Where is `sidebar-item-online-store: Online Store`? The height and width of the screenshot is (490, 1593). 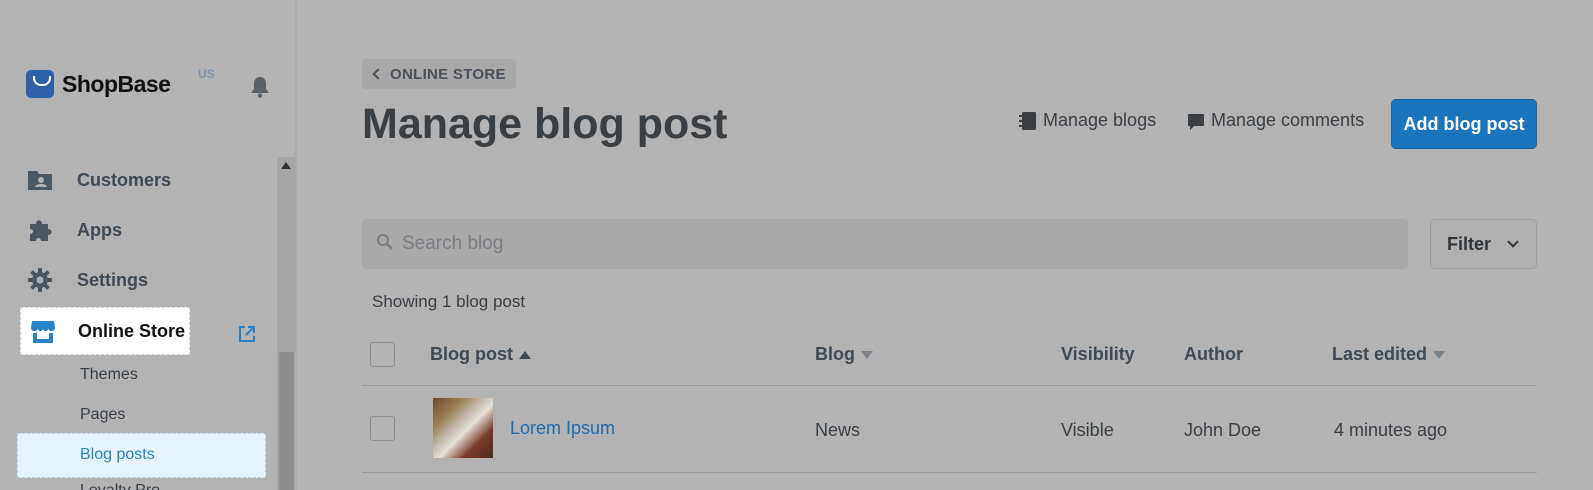
sidebar-item-online-store: Online Store is located at coordinates (105, 331).